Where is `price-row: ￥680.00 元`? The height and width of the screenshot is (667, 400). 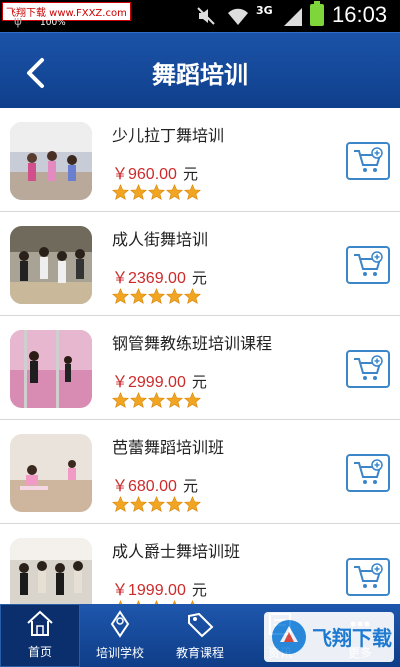
price-row: ￥680.00 元 is located at coordinates (155, 484).